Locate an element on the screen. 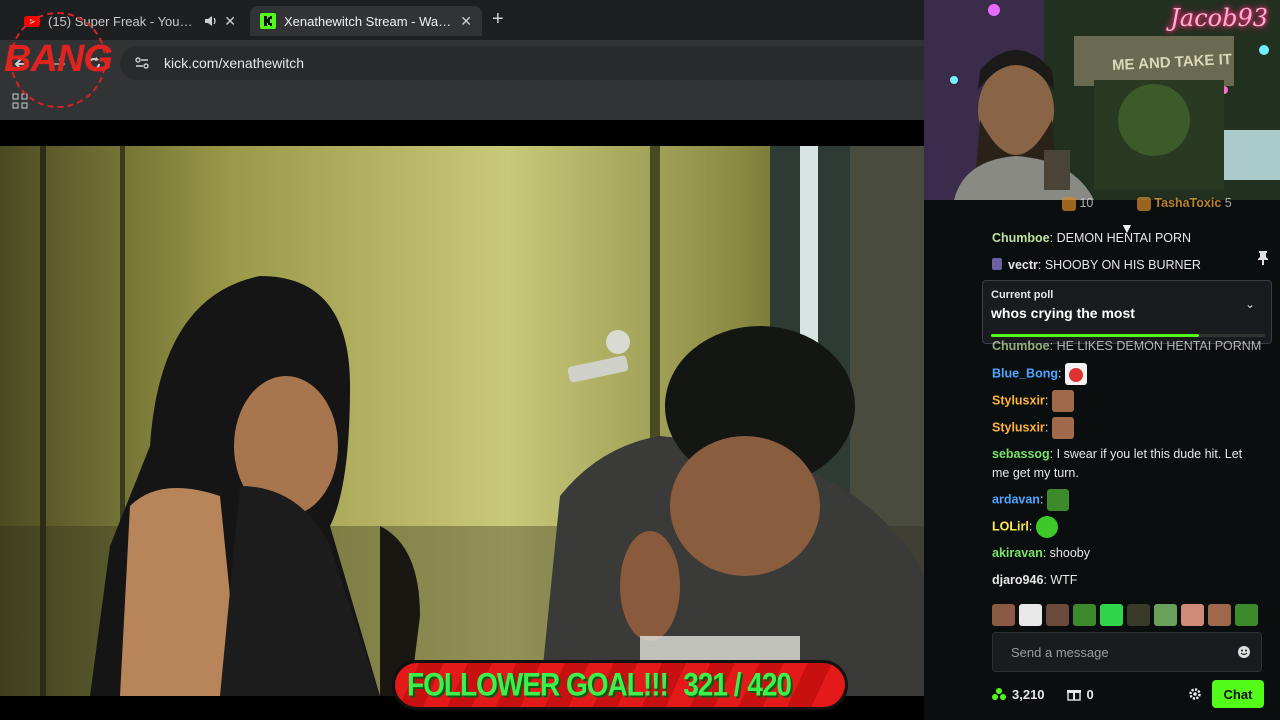 The width and height of the screenshot is (1280, 720). chat-username: Blue_Bong is located at coordinates (1025, 373).